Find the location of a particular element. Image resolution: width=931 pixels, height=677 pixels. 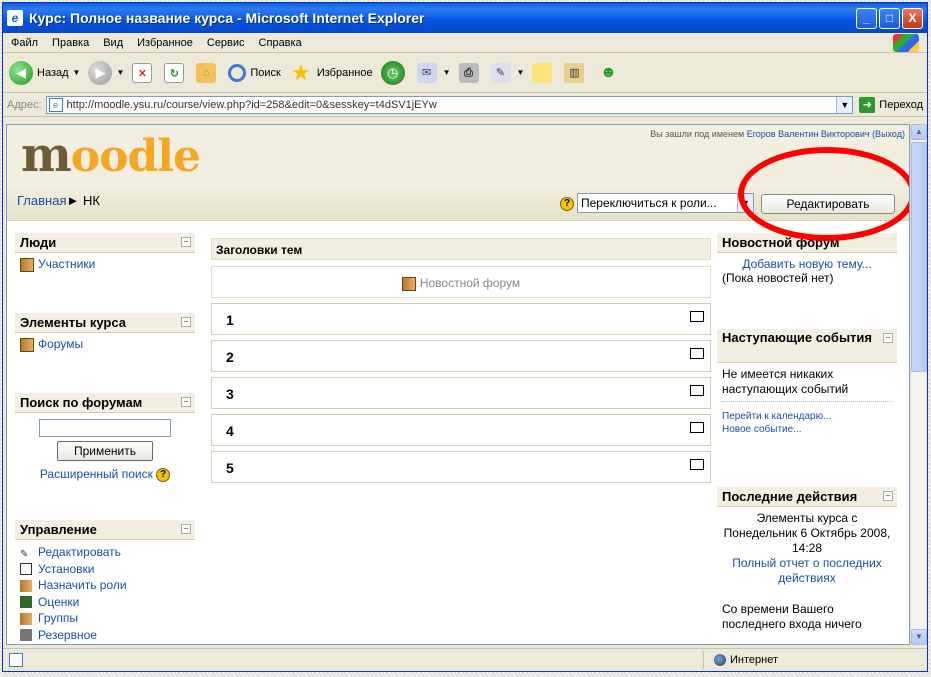

stop-icon: ✕ is located at coordinates (142, 72).